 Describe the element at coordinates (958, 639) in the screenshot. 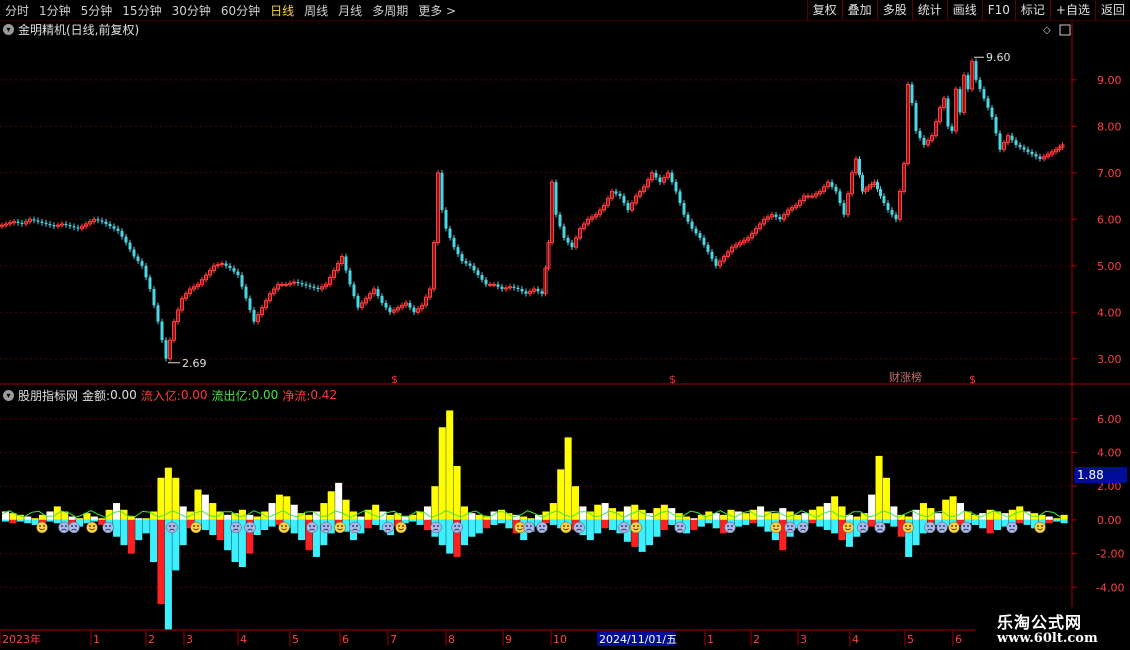

I see `time-tick-label: 6` at that location.